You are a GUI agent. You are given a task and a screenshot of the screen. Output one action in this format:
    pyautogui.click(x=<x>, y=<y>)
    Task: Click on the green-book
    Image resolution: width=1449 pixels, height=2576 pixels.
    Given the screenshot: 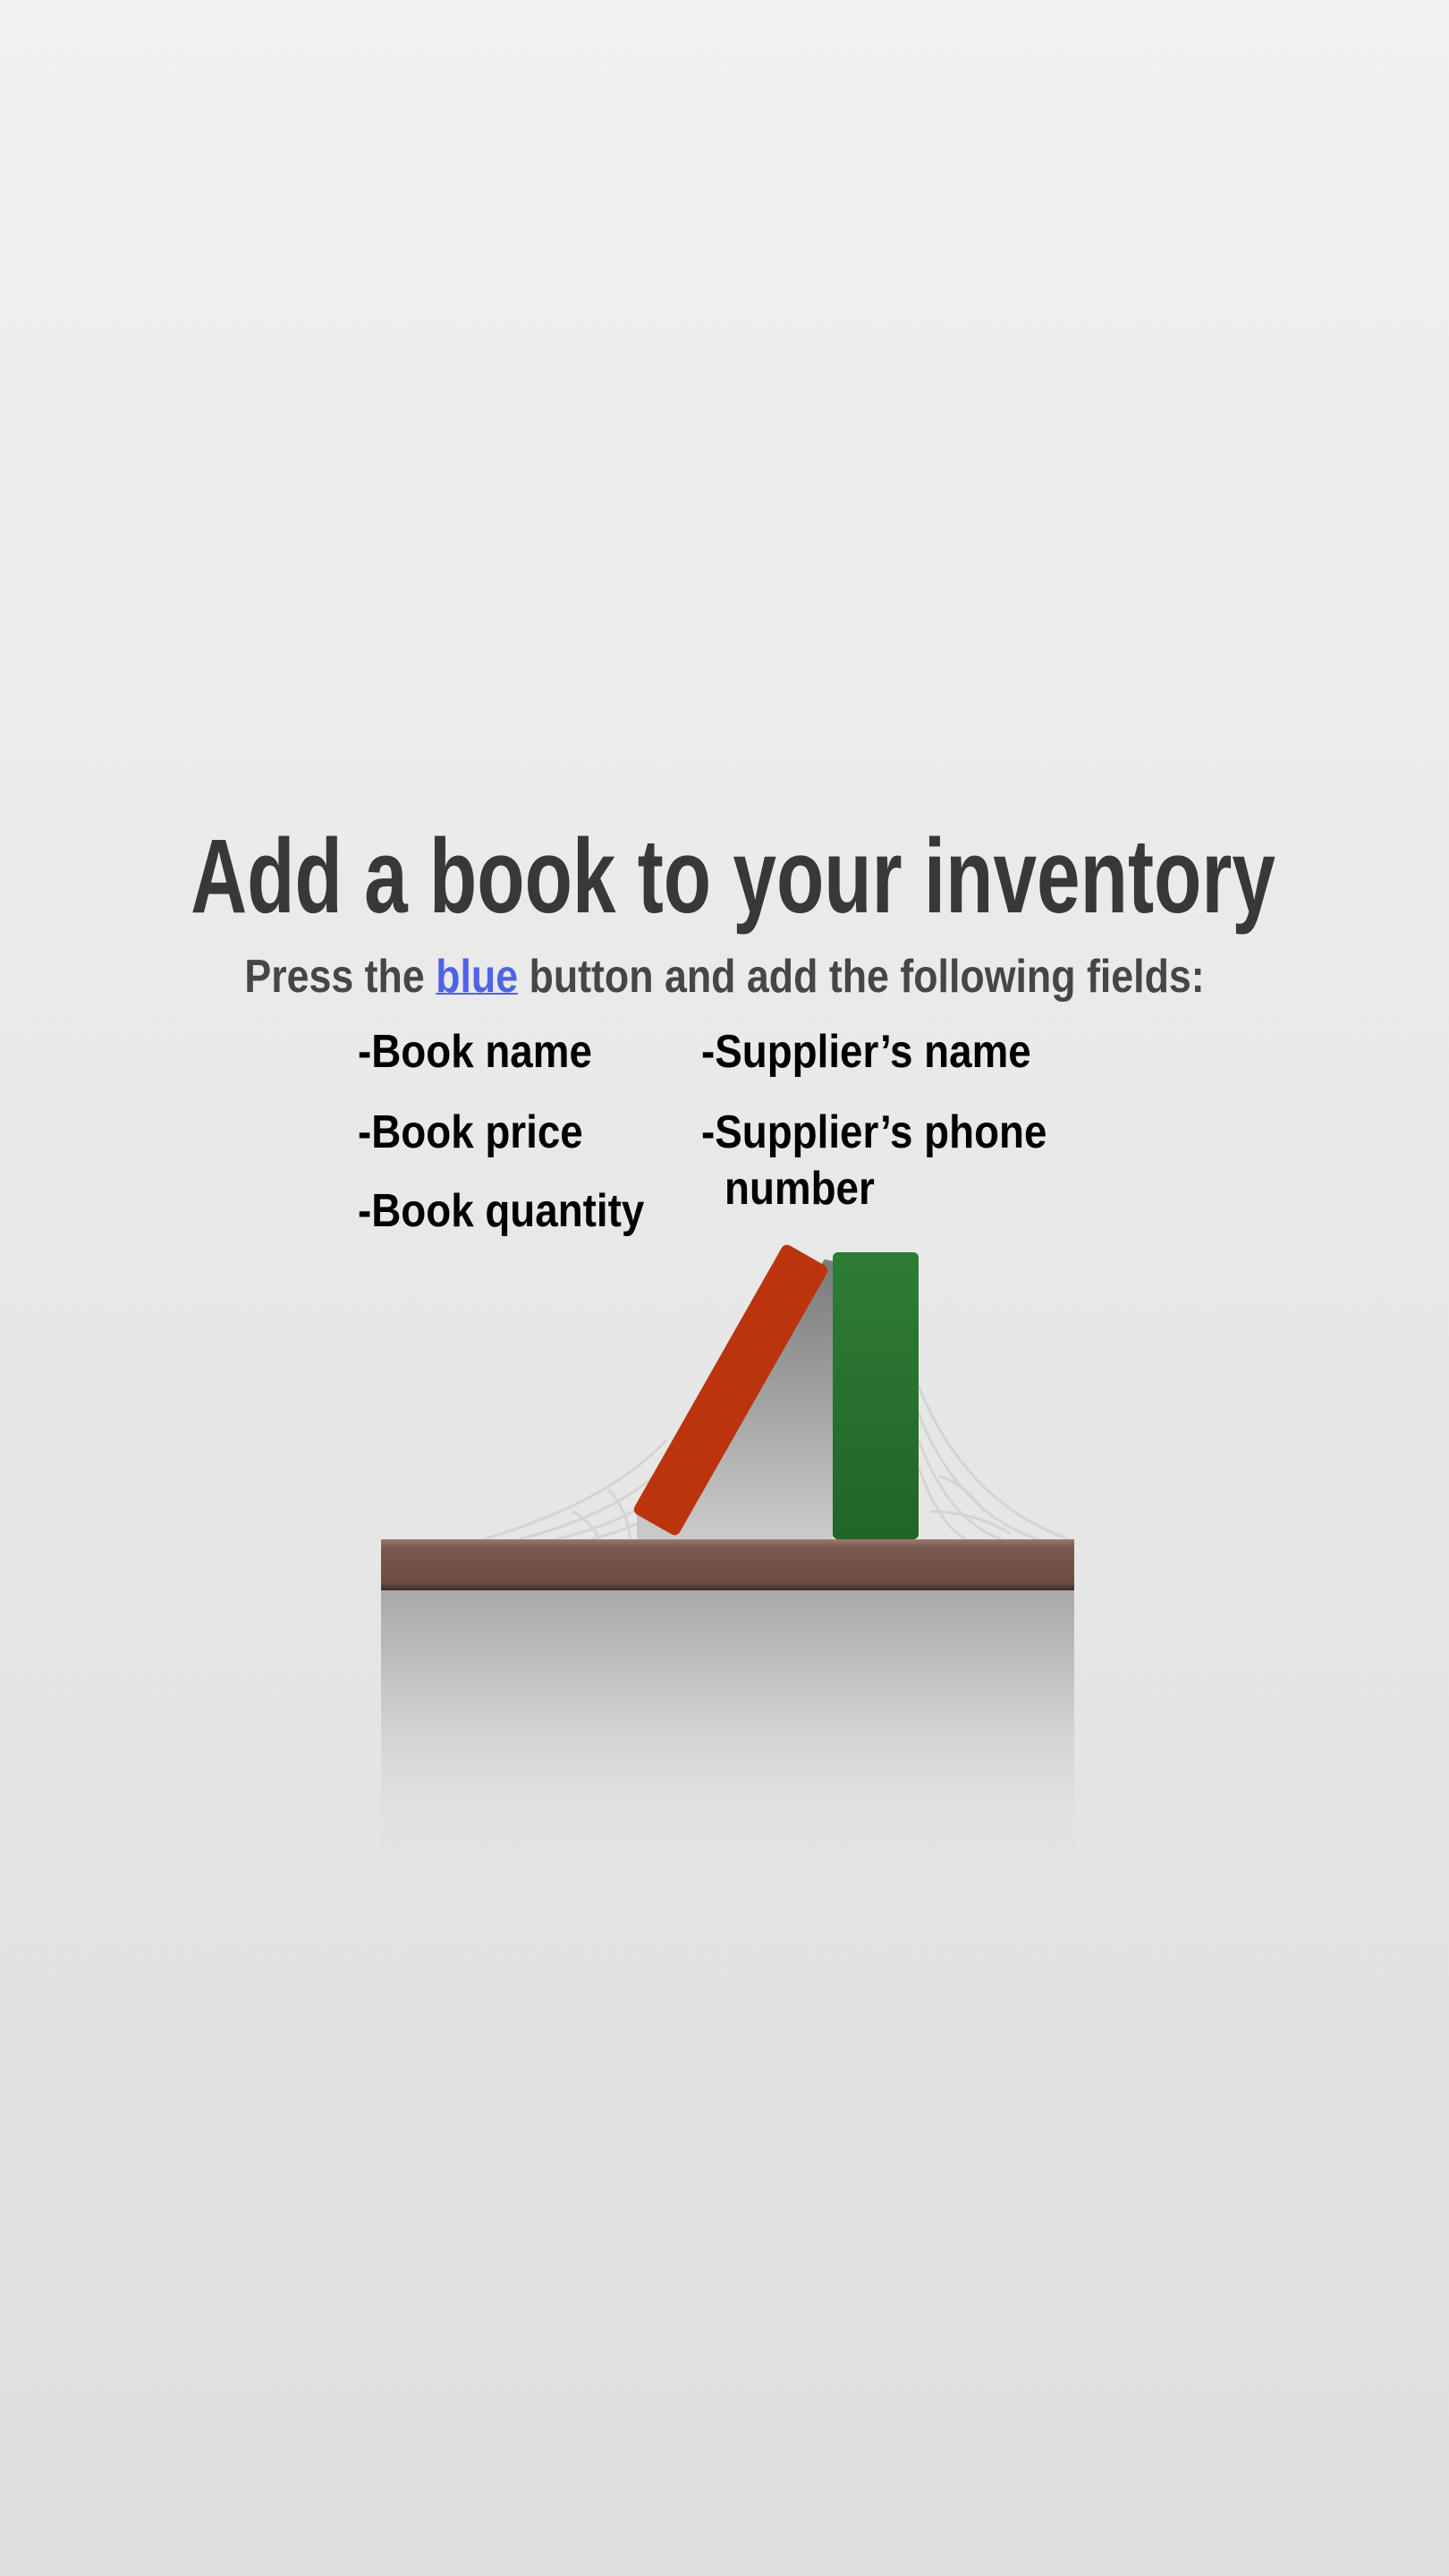 What is the action you would take?
    pyautogui.click(x=876, y=1395)
    